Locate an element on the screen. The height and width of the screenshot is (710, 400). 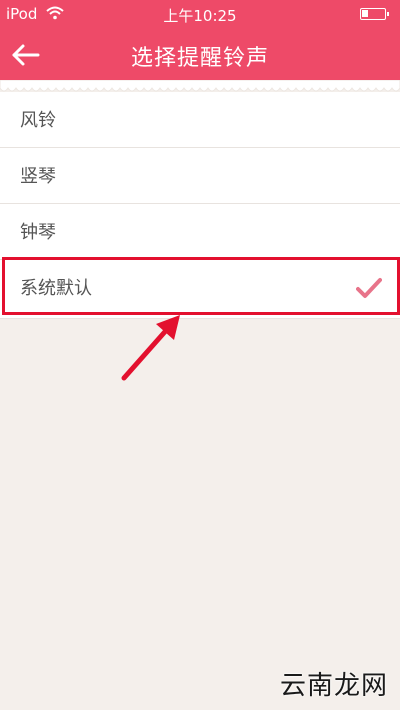
page-title: 选择提醒铃声 is located at coordinates (199, 58).